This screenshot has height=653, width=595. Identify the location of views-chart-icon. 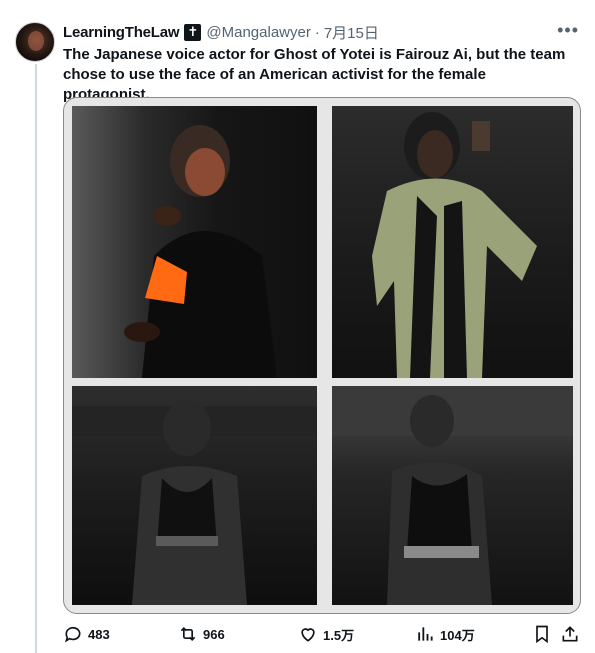
(425, 634).